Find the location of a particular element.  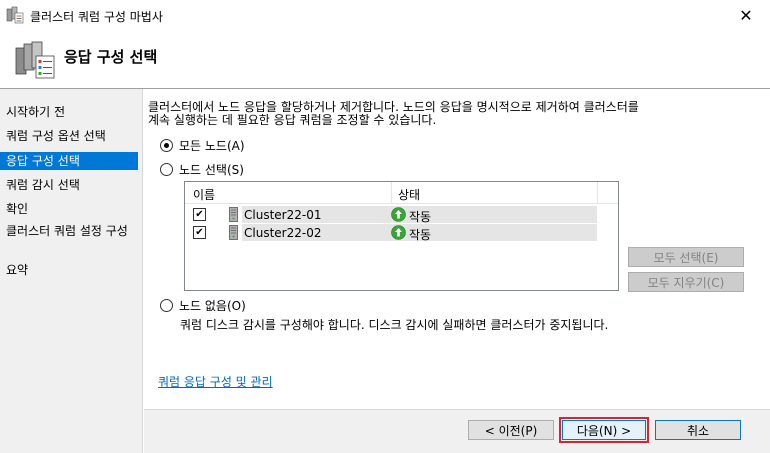

cancel-button: 취소 is located at coordinates (698, 430).